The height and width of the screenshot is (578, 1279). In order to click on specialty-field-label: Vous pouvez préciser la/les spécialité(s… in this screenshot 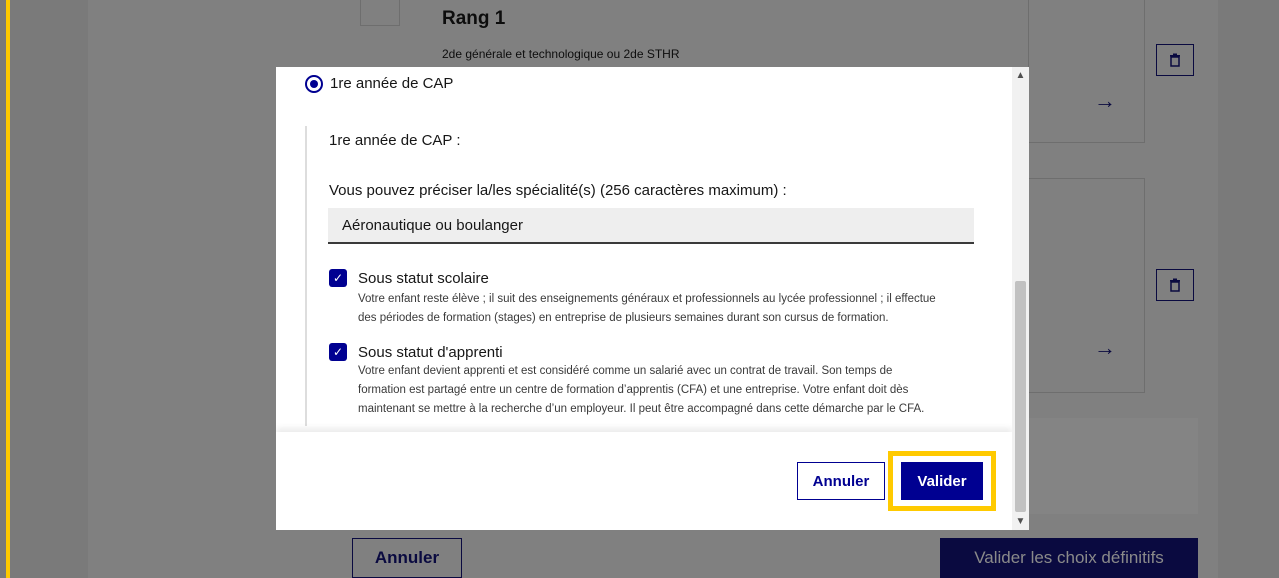, I will do `click(558, 190)`.